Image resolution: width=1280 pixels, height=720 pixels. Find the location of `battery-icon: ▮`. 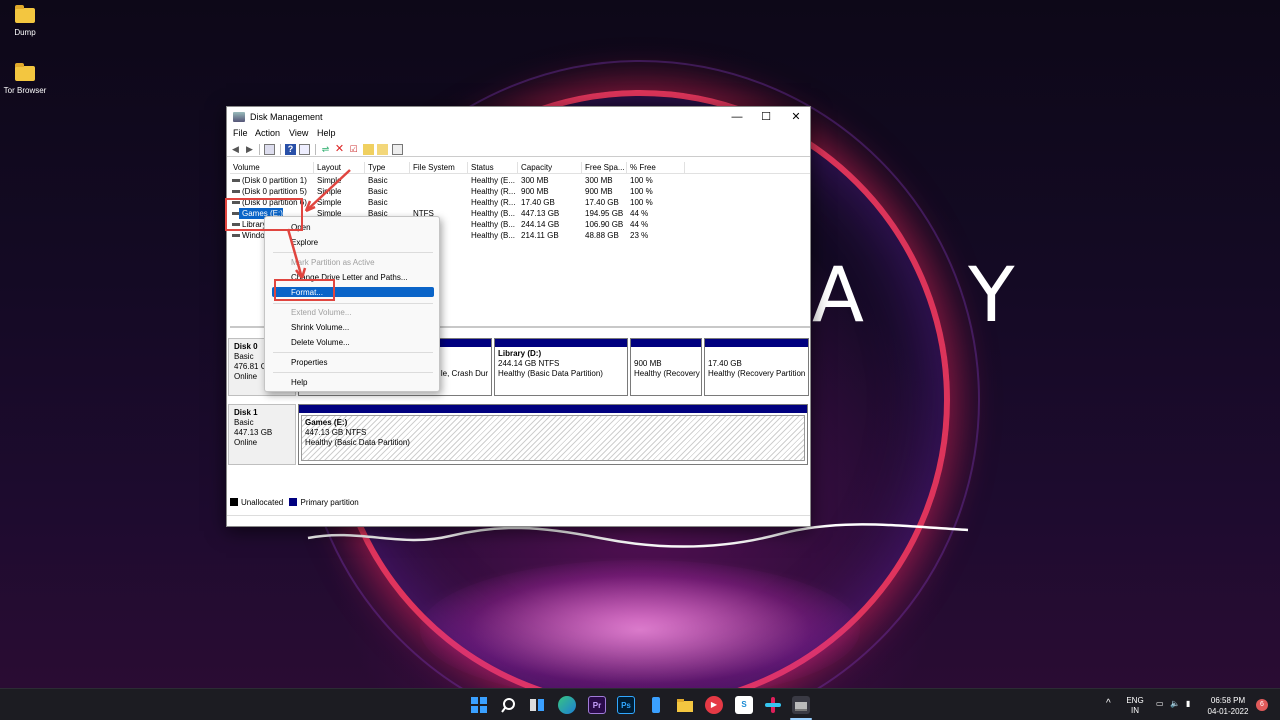

battery-icon: ▮ is located at coordinates (1188, 703).